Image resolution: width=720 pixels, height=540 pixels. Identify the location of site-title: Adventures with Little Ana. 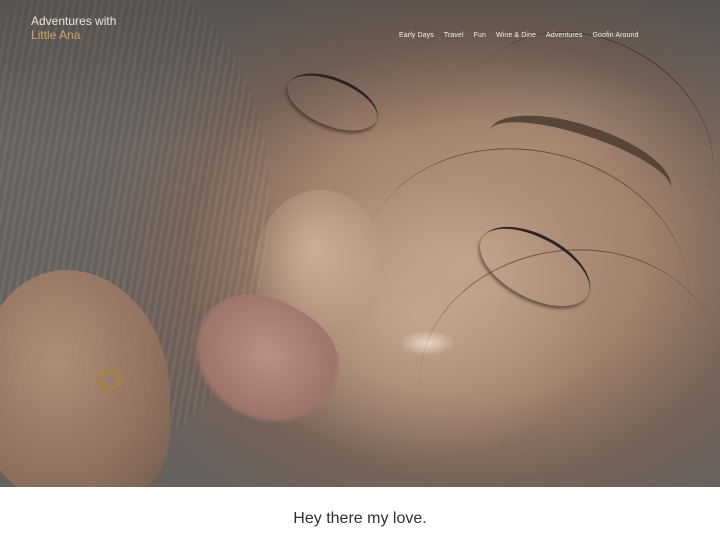
(73, 28).